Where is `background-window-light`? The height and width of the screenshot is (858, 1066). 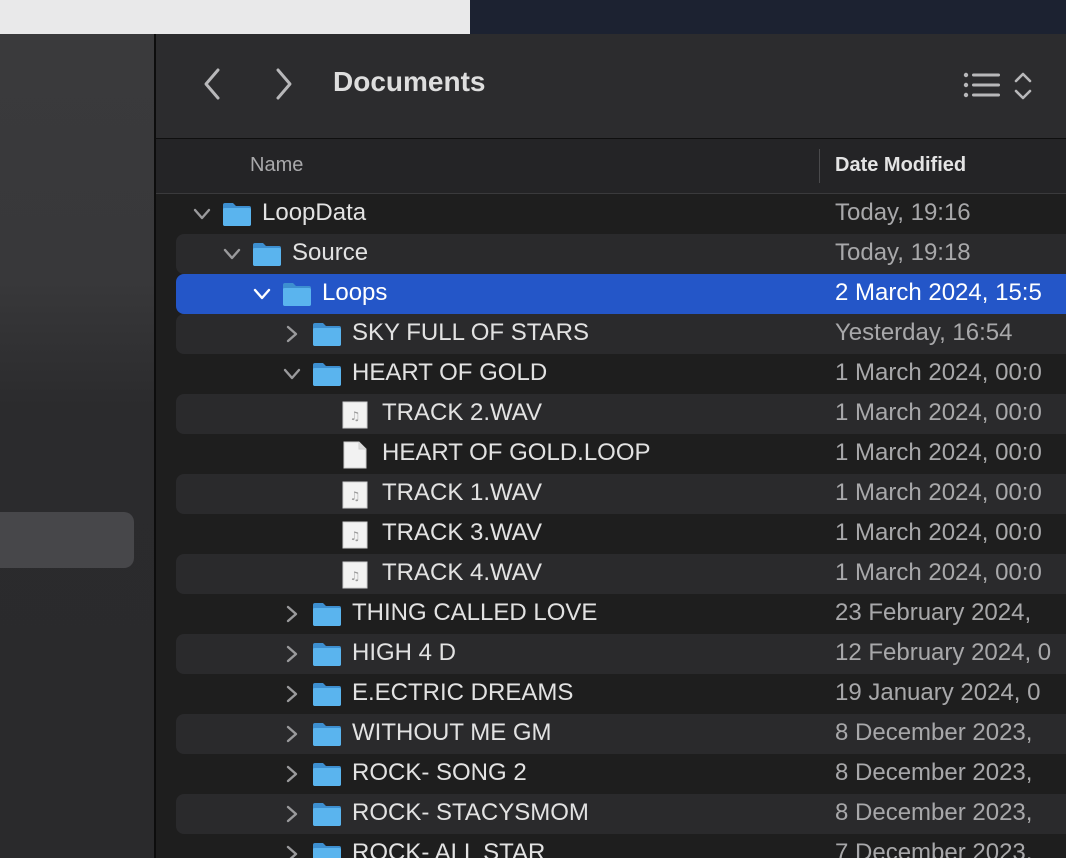
background-window-light is located at coordinates (235, 17).